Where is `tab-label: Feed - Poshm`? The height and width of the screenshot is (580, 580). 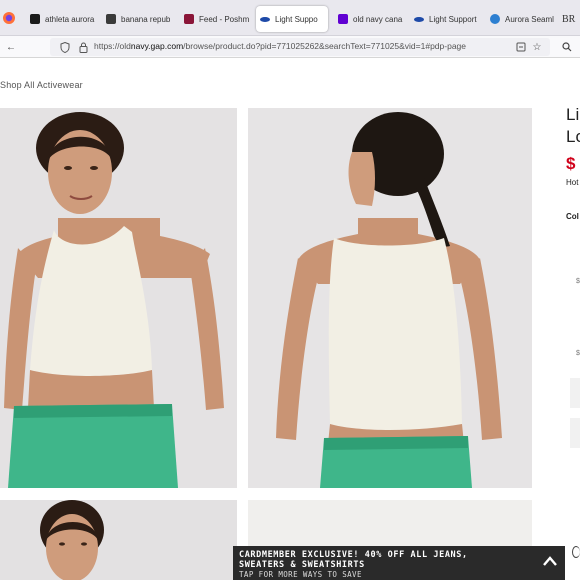
tab-label: Feed - Poshm is located at coordinates (224, 19).